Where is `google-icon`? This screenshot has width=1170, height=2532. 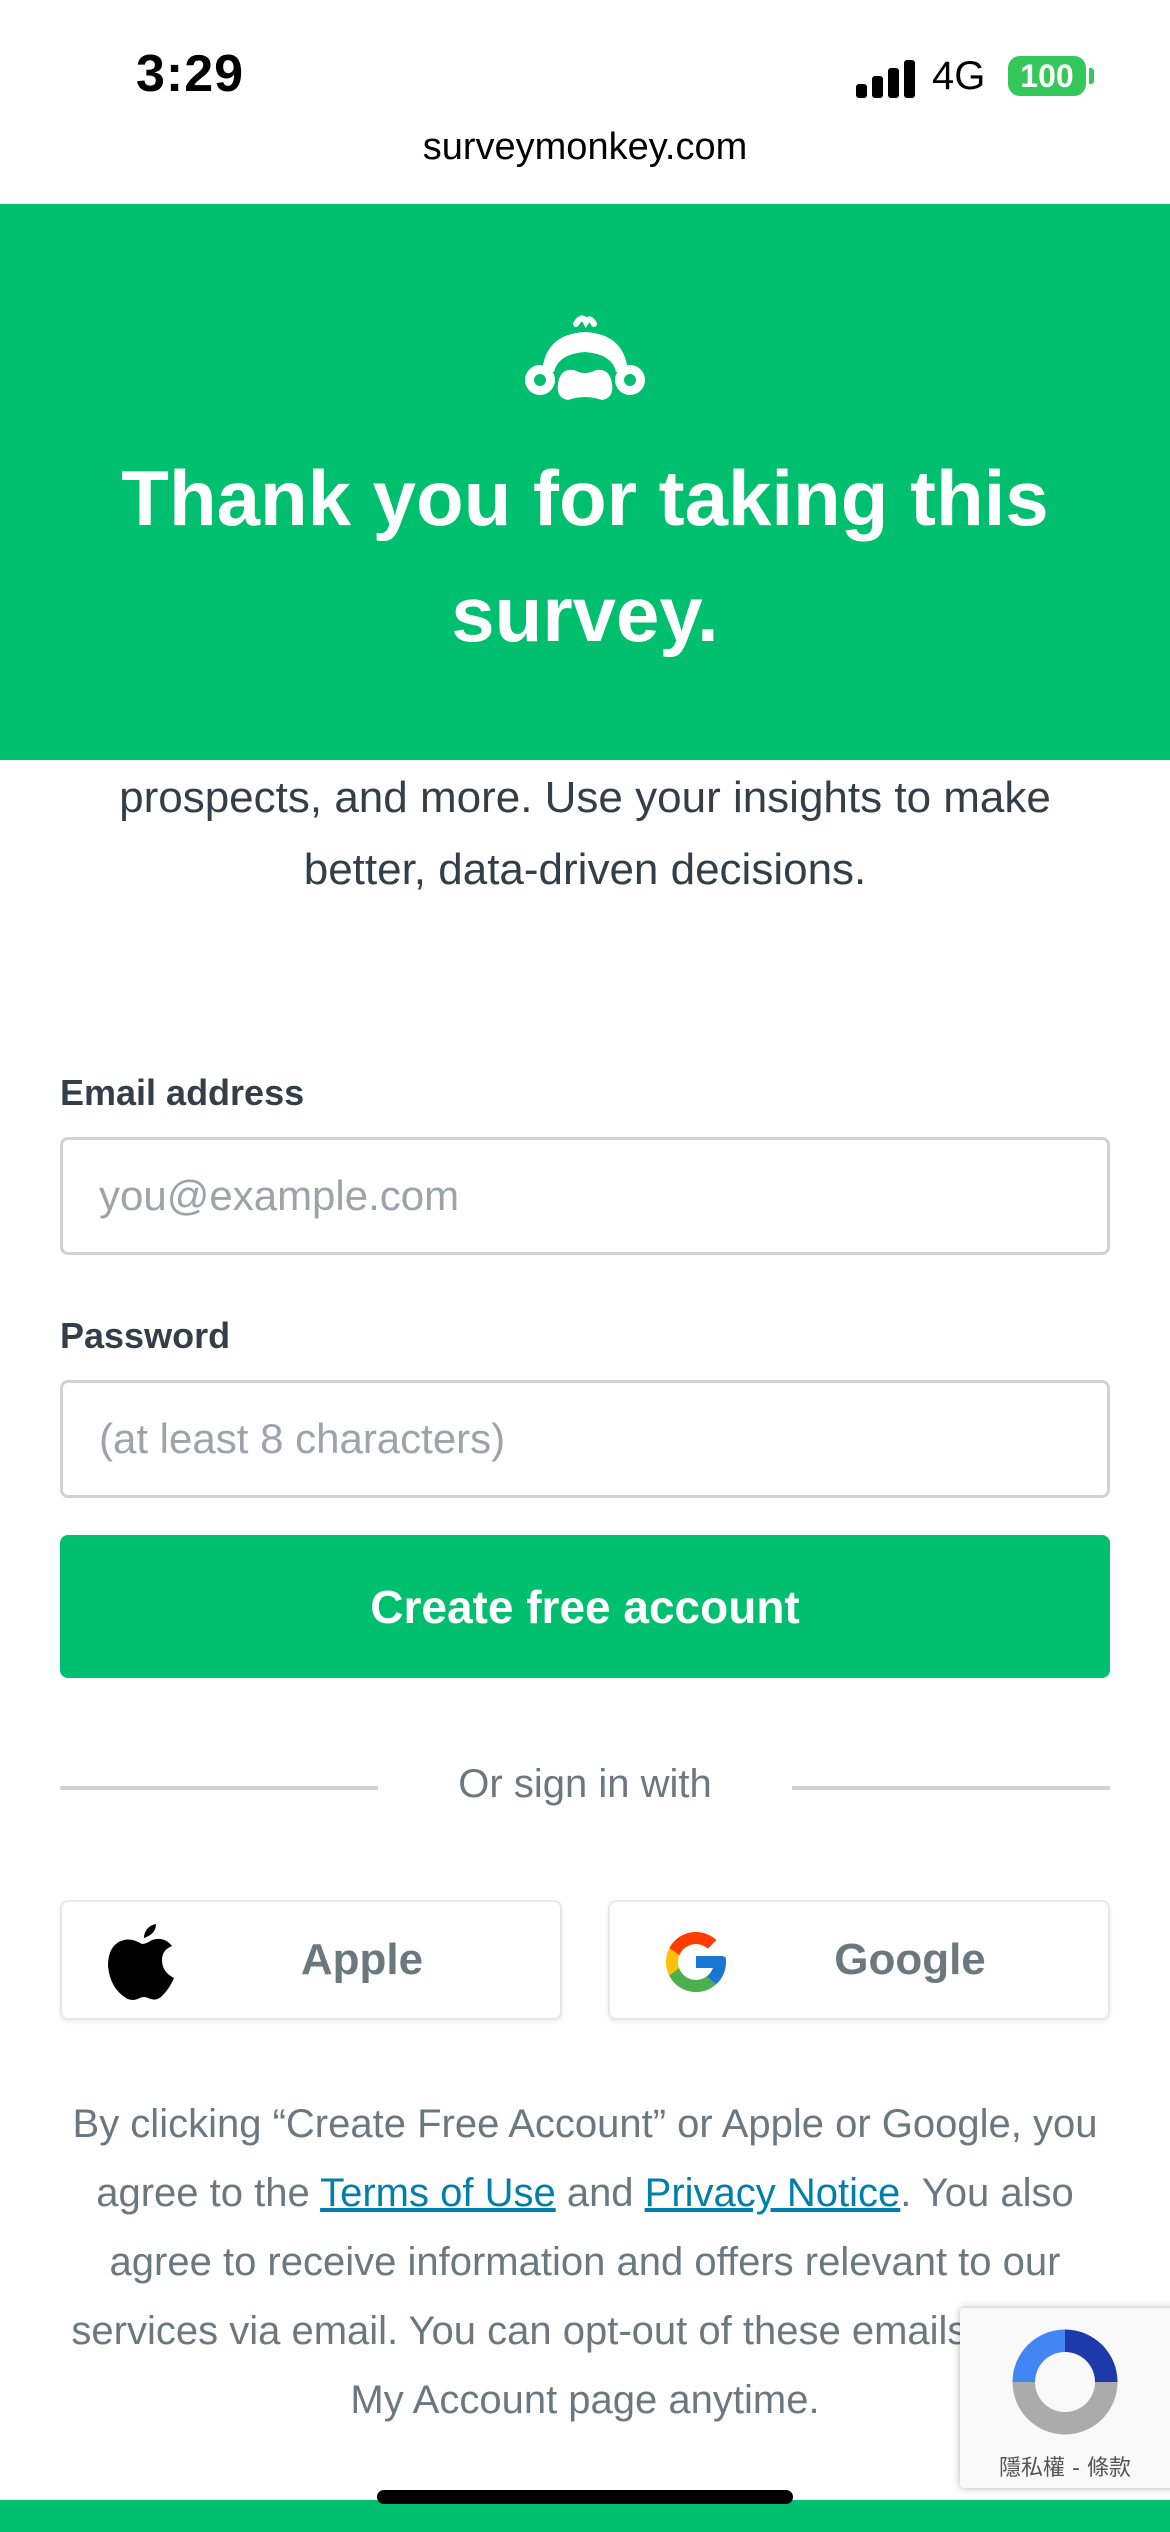 google-icon is located at coordinates (696, 1962).